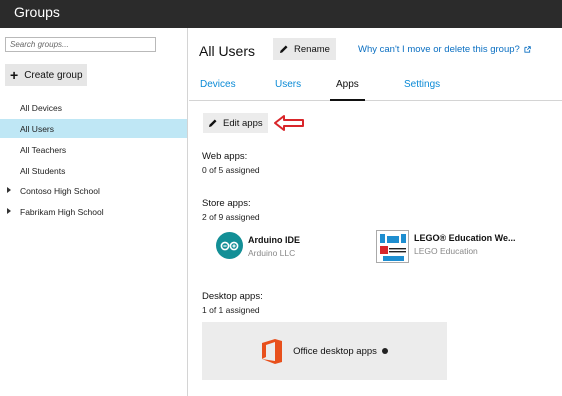 This screenshot has width=562, height=396. What do you see at coordinates (231, 310) in the screenshot?
I see `desktop-apps-assigned: 1 of 1 assigned` at bounding box center [231, 310].